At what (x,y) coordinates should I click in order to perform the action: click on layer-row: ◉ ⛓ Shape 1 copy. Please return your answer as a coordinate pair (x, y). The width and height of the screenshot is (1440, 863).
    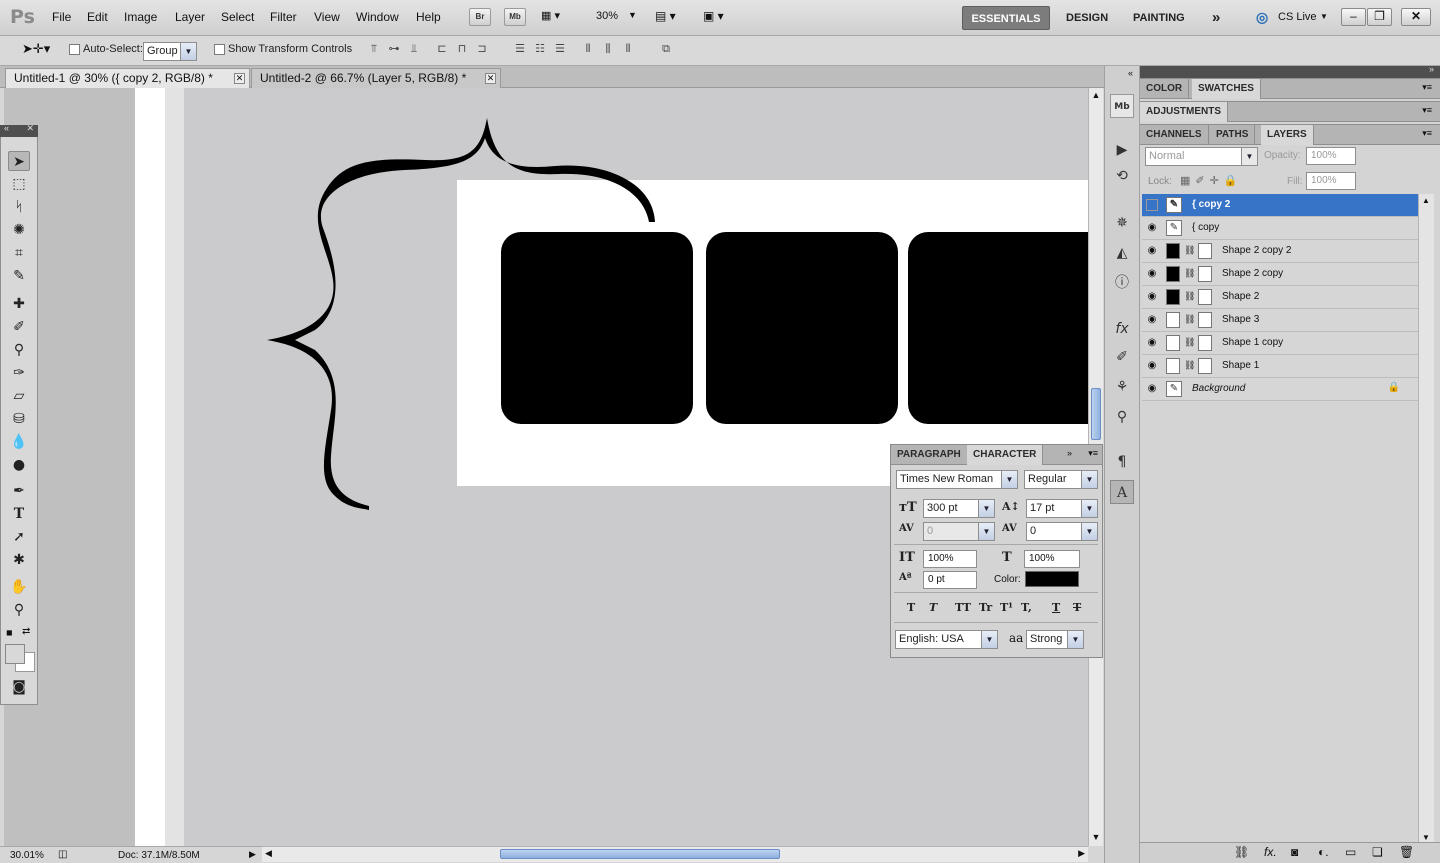
    Looking at the image, I should click on (1280, 343).